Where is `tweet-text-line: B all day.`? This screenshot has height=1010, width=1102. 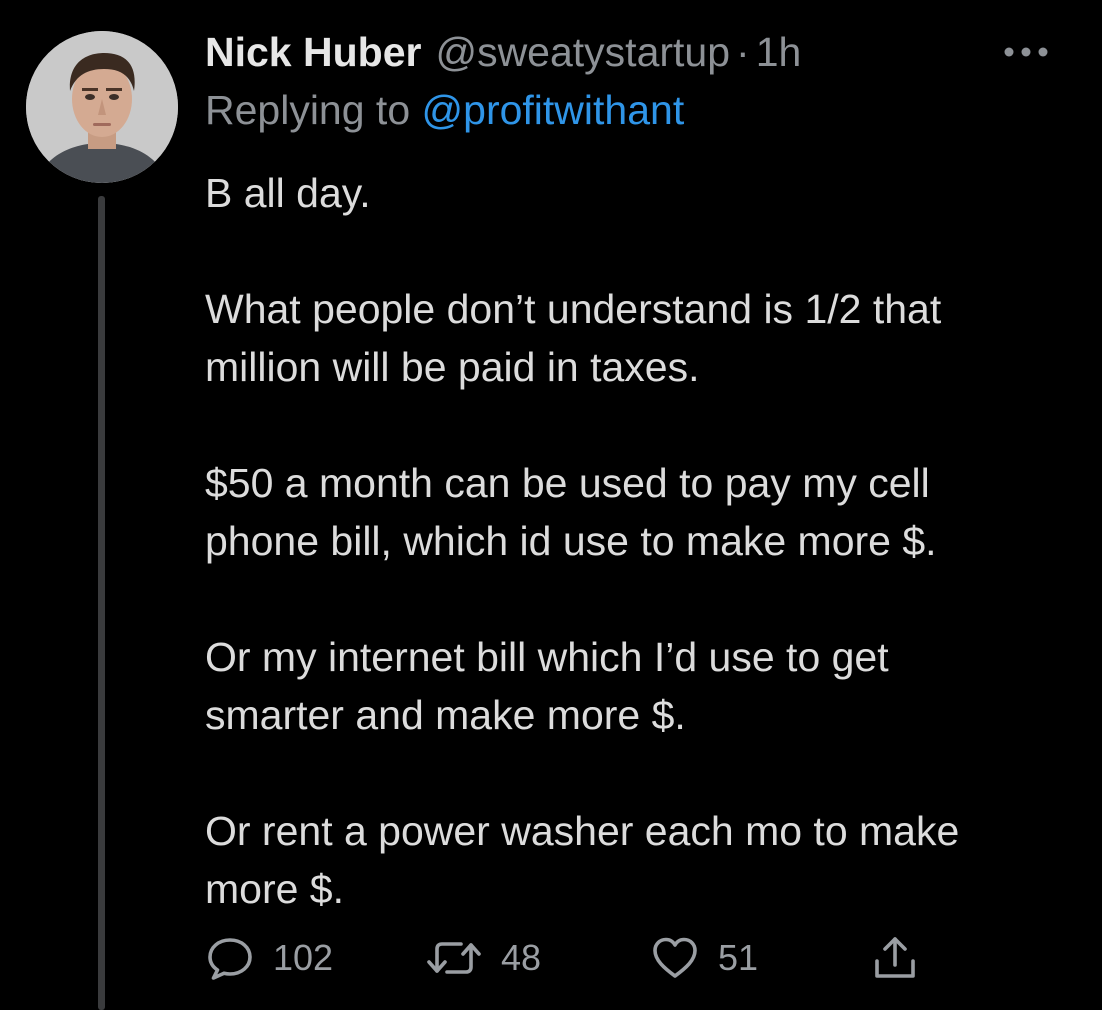 tweet-text-line: B all day. is located at coordinates (288, 193).